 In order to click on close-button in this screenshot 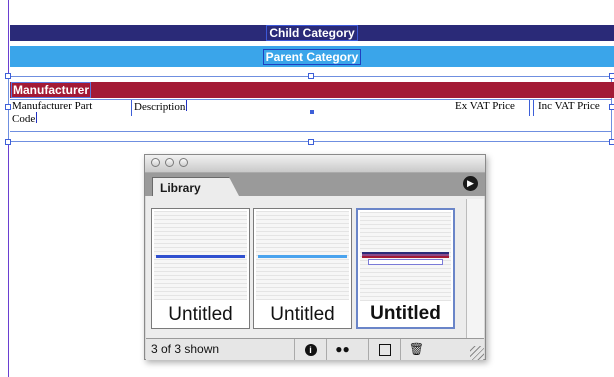, I will do `click(155, 162)`.